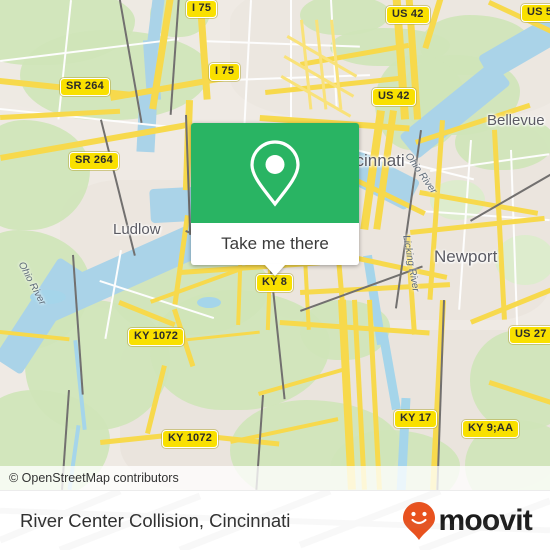 The width and height of the screenshot is (550, 550). Describe the element at coordinates (416, 419) in the screenshot. I see `route-shield: KY 17` at that location.